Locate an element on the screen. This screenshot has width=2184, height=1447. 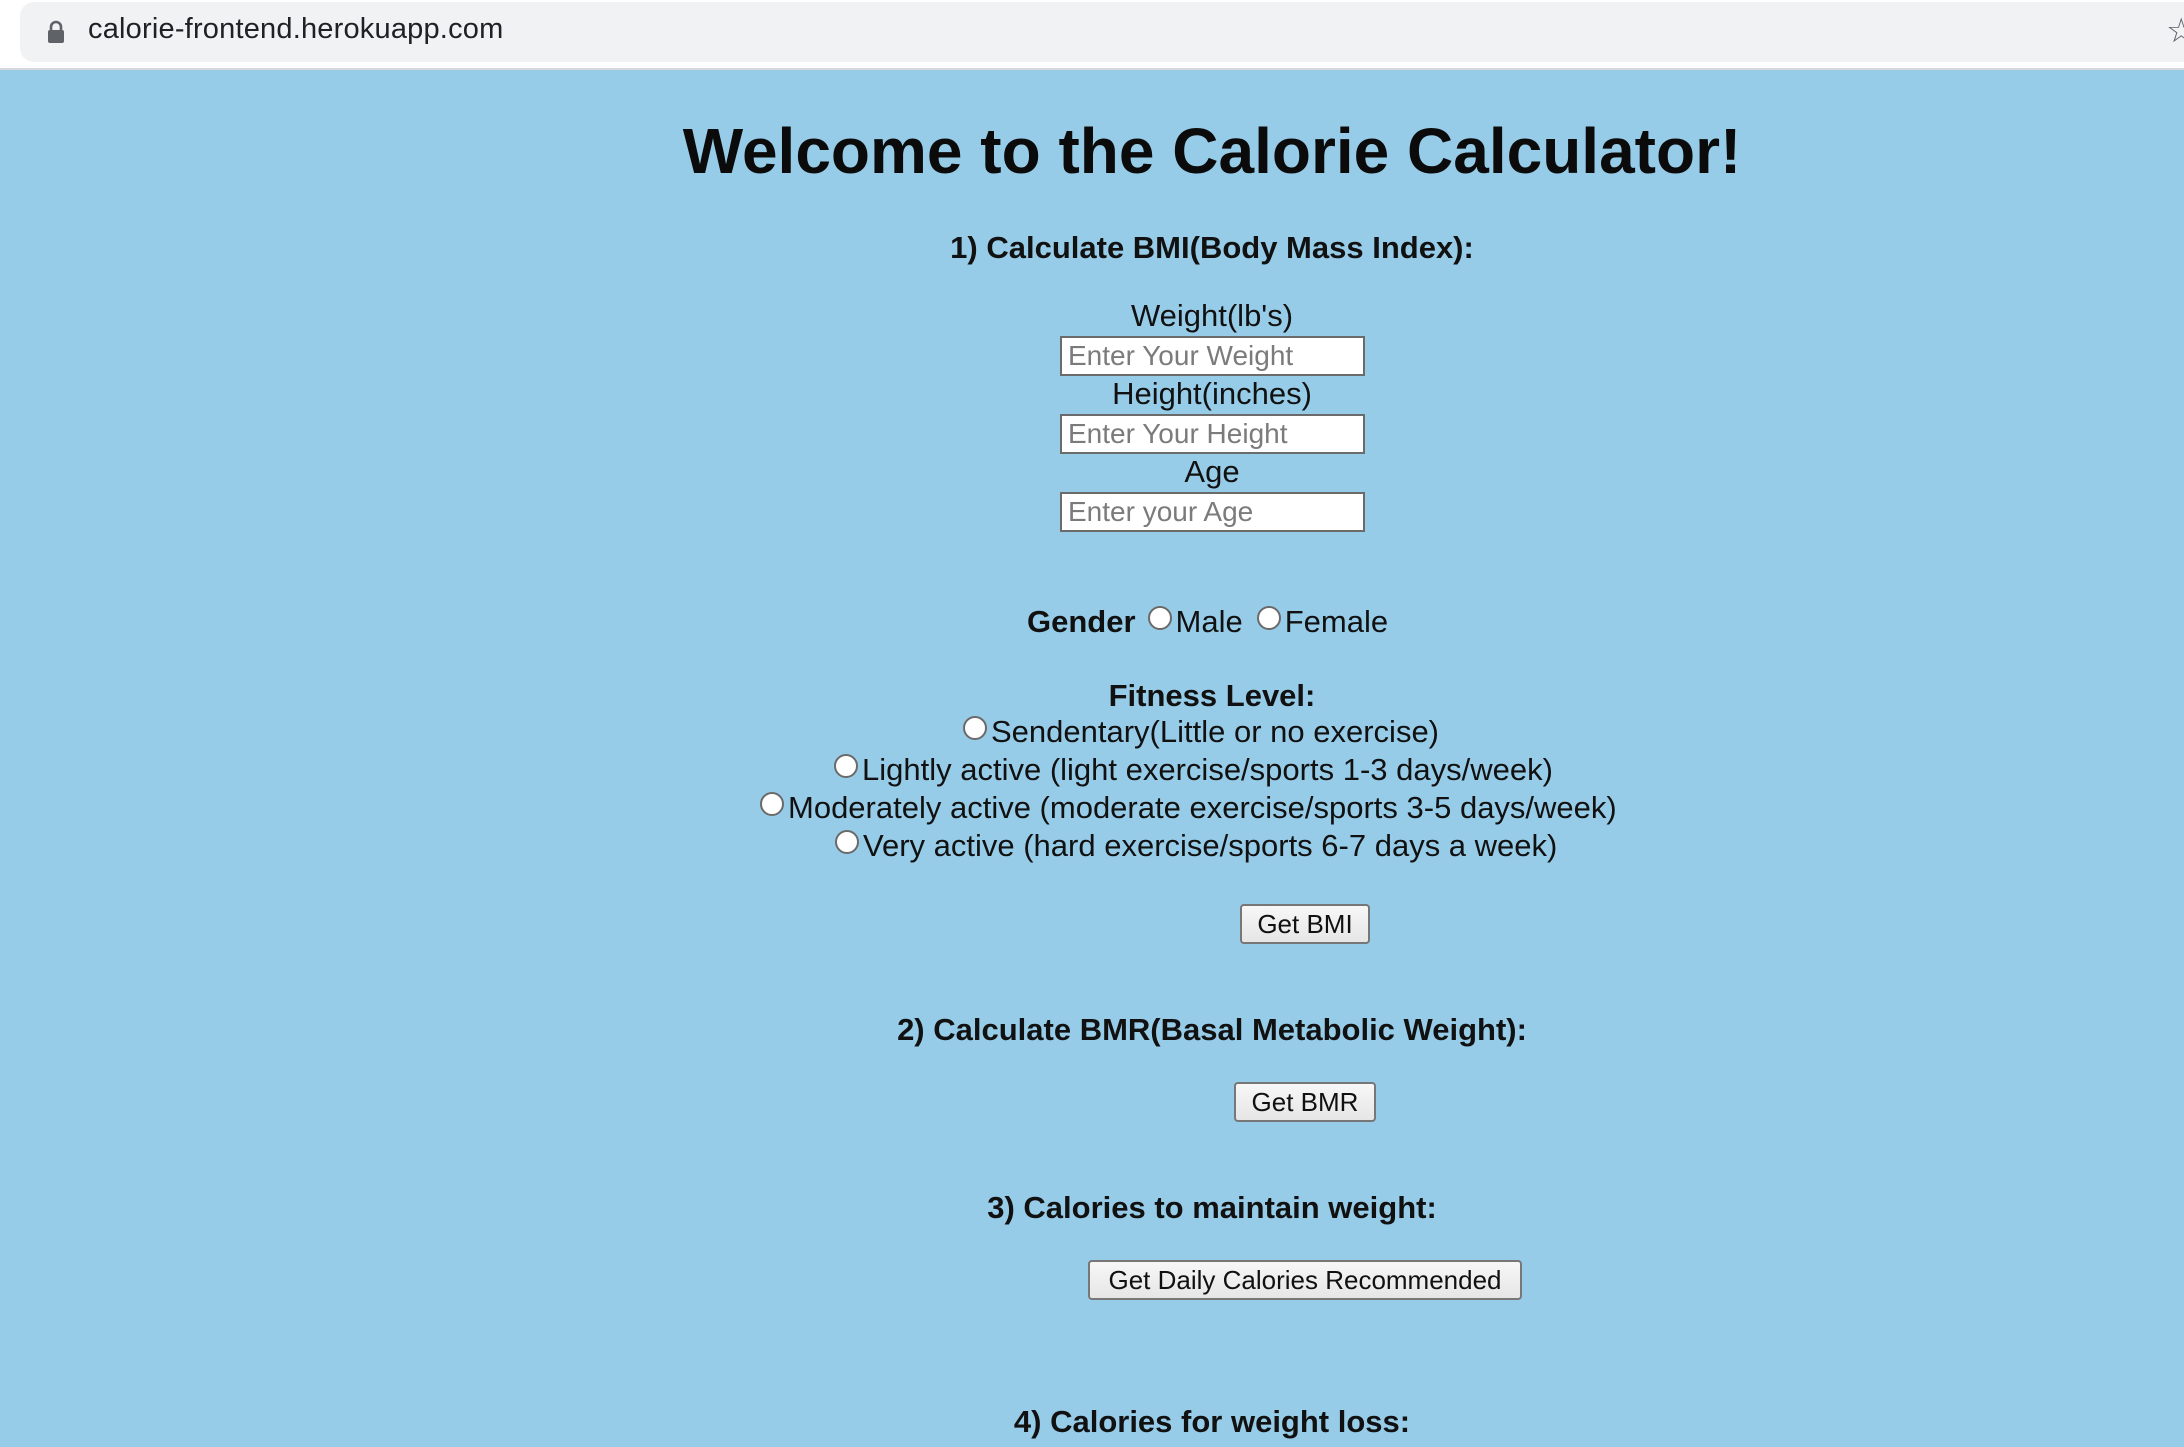
url-text: calorie-frontend.herokuapp.com is located at coordinates (295, 29).